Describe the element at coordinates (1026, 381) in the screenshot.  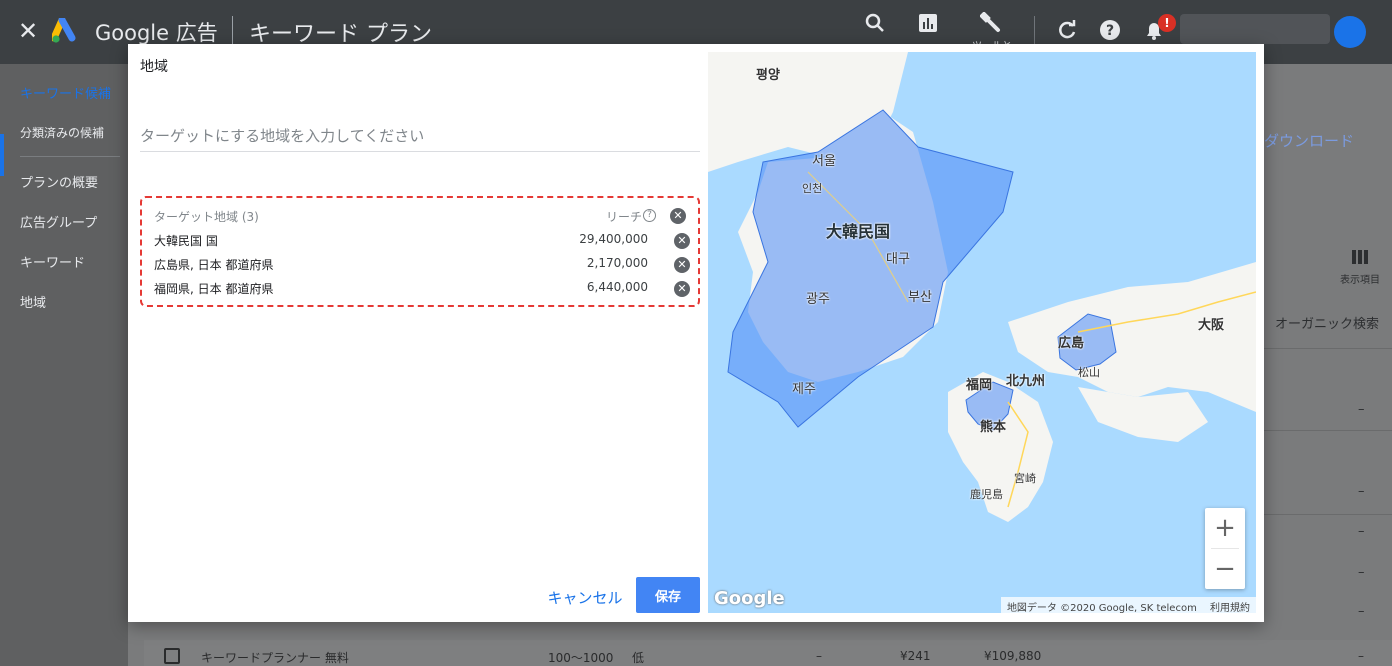
I see `map-label-kitakyushu: 北九州` at that location.